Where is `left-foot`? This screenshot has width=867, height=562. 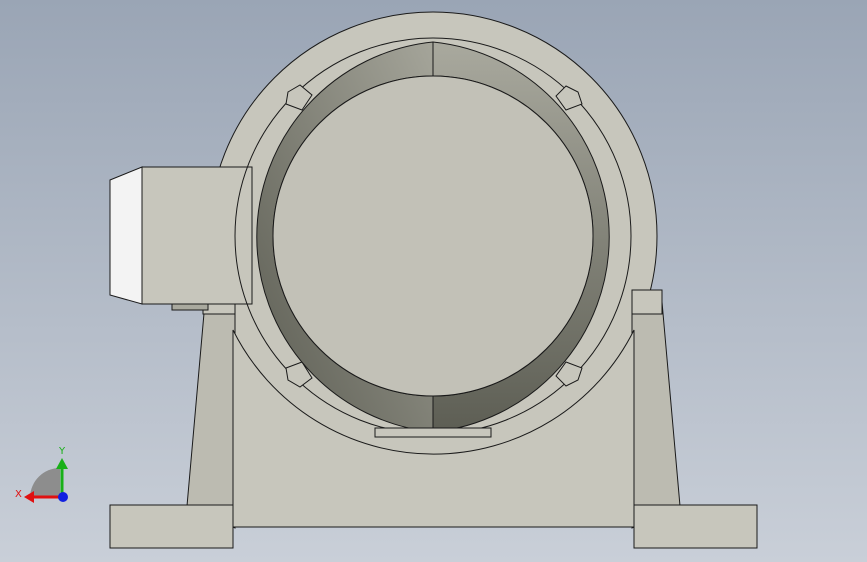 left-foot is located at coordinates (171, 526).